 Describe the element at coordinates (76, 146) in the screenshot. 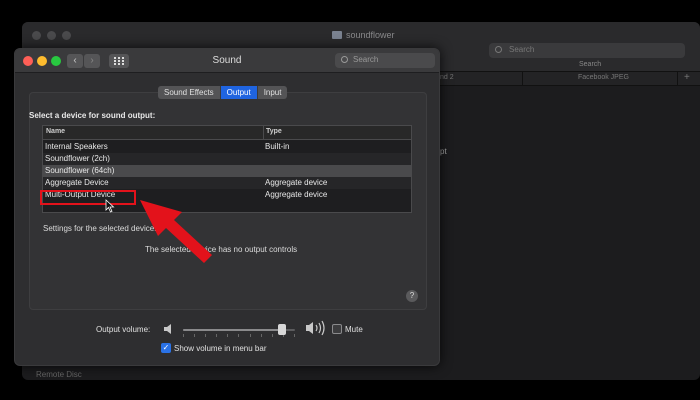

I see `device-name: Internal Speakers` at that location.